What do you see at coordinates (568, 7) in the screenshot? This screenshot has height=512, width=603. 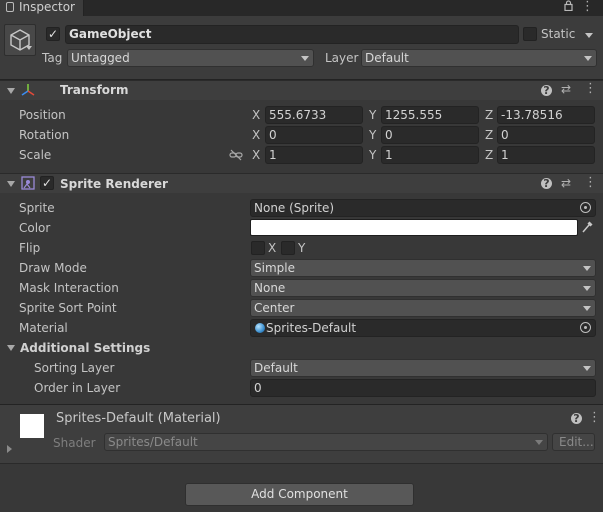 I see `lock-icon` at bounding box center [568, 7].